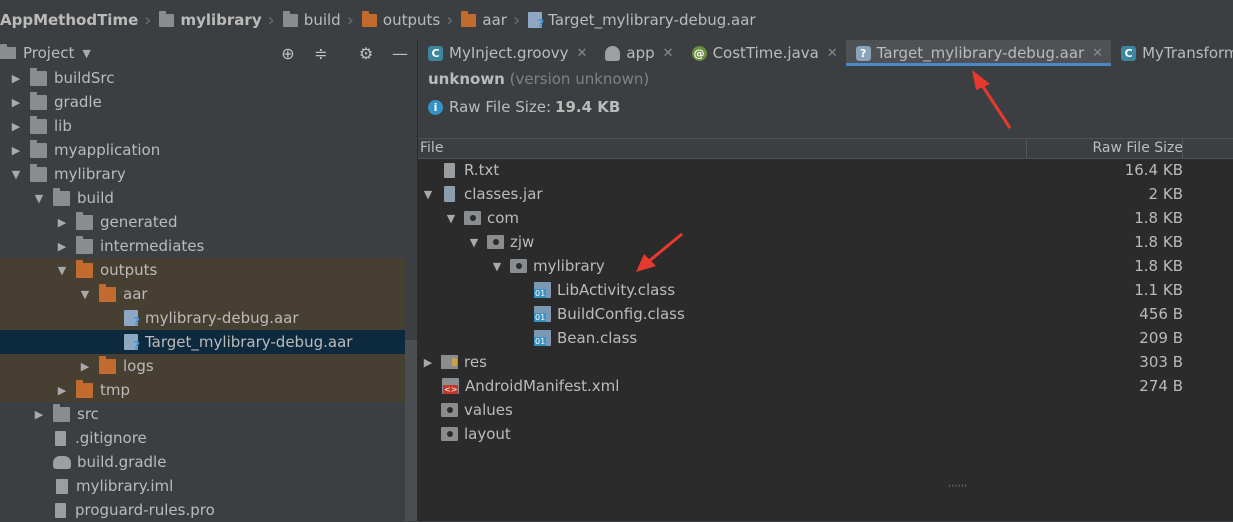 This screenshot has height=522, width=1233. What do you see at coordinates (659, 252) in the screenshot?
I see `annotation-arrow-package` at bounding box center [659, 252].